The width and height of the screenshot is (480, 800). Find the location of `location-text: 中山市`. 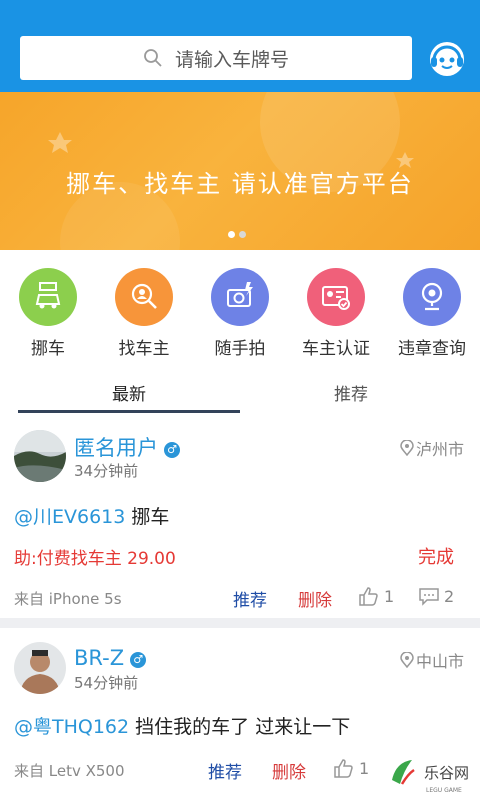

location-text: 中山市 is located at coordinates (439, 661).